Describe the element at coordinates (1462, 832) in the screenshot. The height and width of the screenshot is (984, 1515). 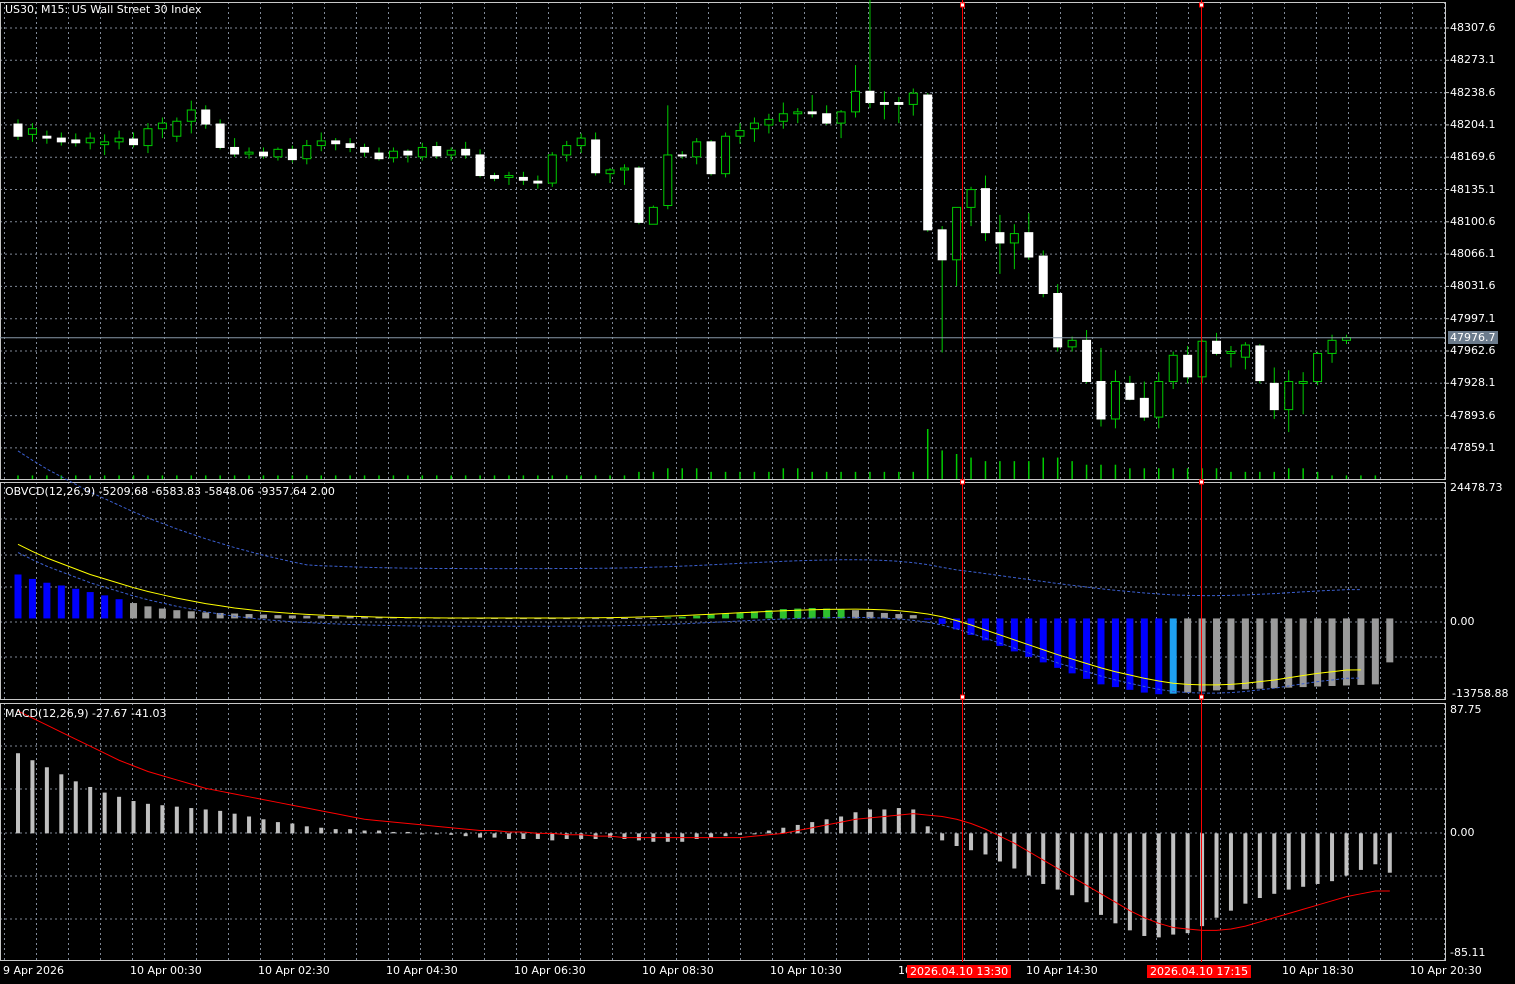
I see `macd-axis-zero: 0.00` at that location.